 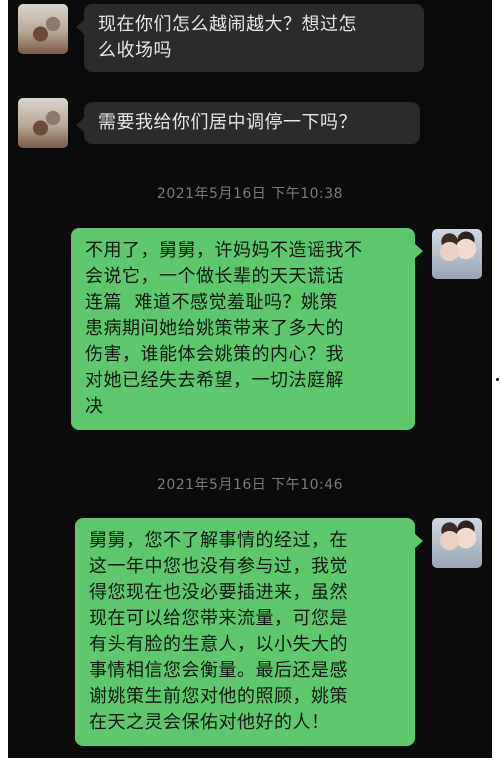 I want to click on incoming-message-bubble: 需要我给你们居中调停一下吗？, so click(x=248, y=123).